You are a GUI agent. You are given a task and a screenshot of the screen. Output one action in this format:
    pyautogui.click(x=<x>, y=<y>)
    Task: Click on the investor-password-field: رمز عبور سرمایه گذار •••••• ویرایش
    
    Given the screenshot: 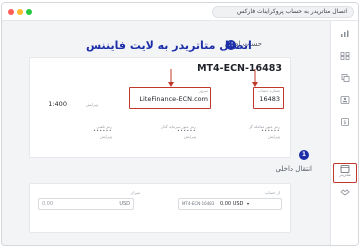 What is the action you would take?
    pyautogui.click(x=178, y=131)
    